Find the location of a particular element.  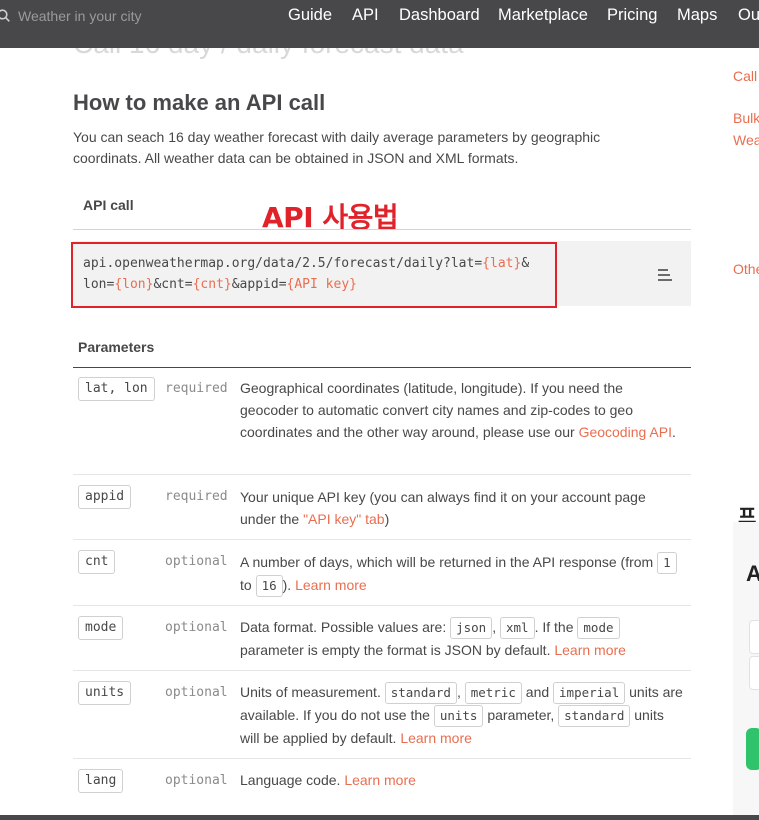

value-chip: mode is located at coordinates (598, 628).